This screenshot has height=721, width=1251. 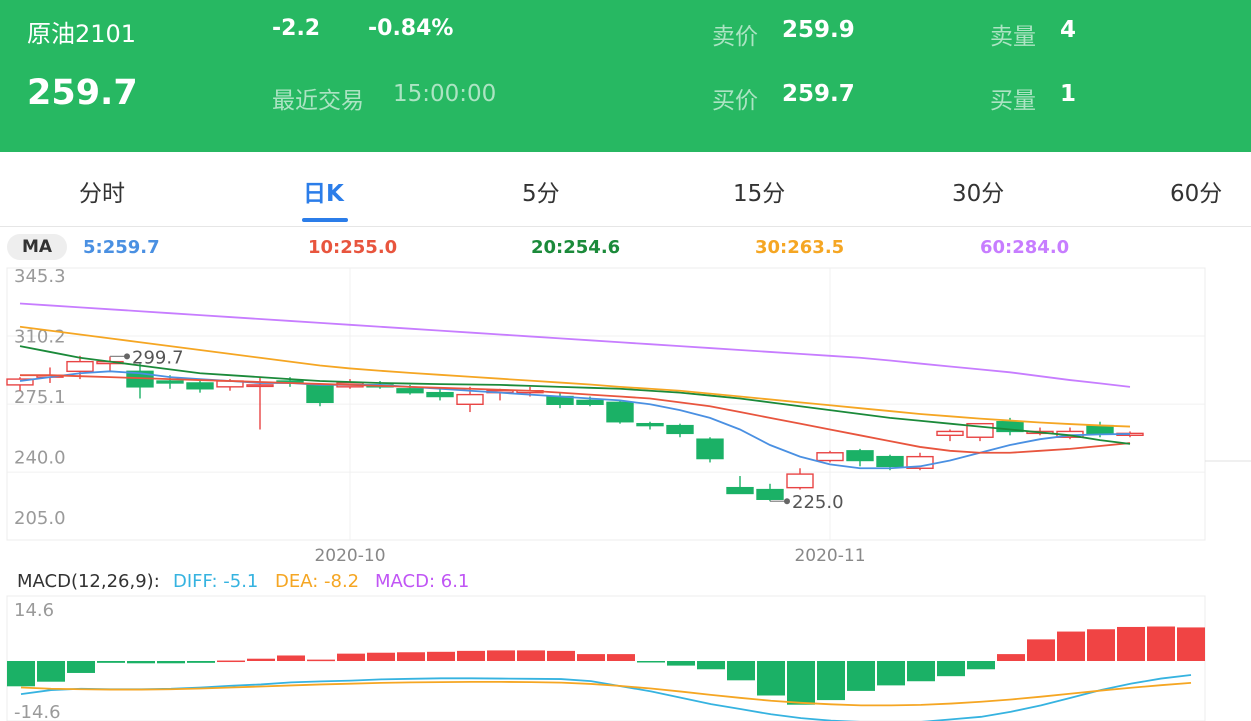 What do you see at coordinates (422, 581) in the screenshot?
I see `macd-hist-value: MACD: 6.1` at bounding box center [422, 581].